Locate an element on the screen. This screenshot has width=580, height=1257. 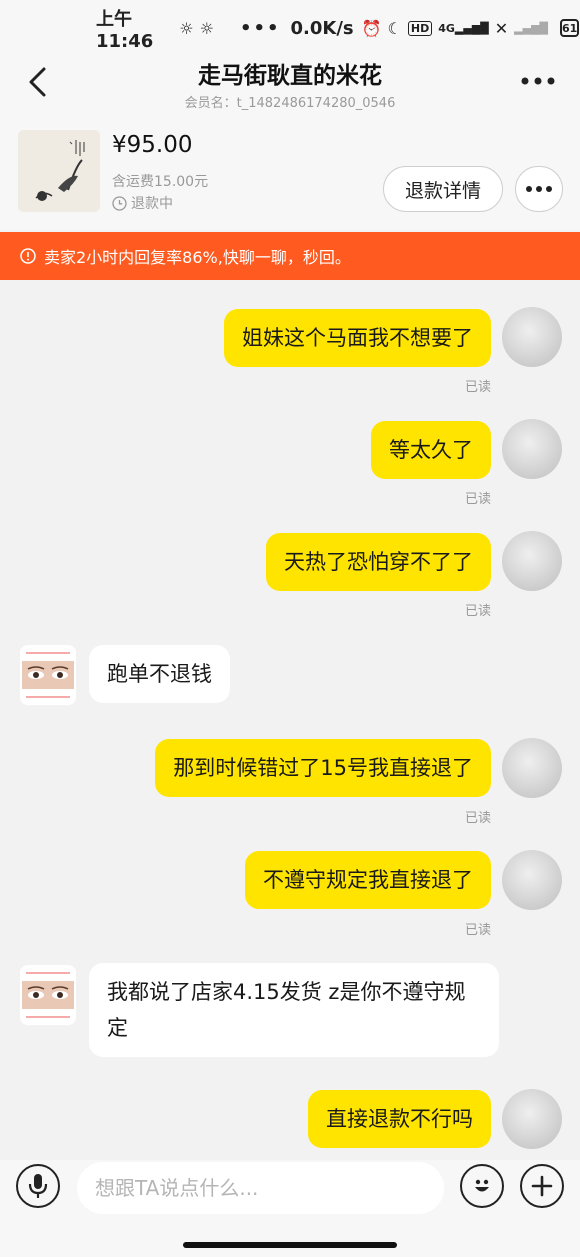
reply-rate-notice: 卖家2小时内回复率86%,快聊一聊，秒回。 is located at coordinates (290, 256).